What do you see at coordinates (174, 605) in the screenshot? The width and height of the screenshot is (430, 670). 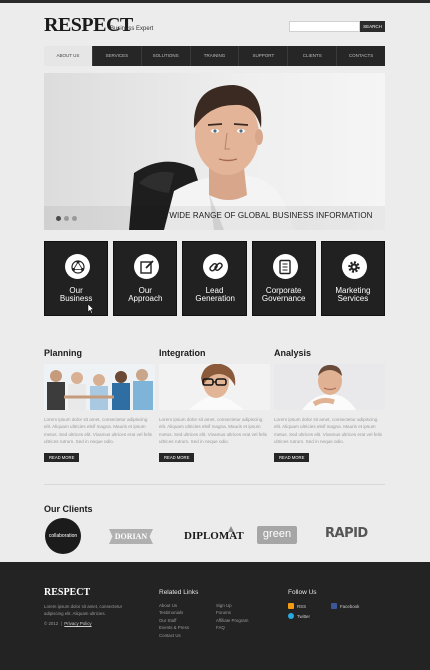 I see `footer-link-about-us: About Us` at bounding box center [174, 605].